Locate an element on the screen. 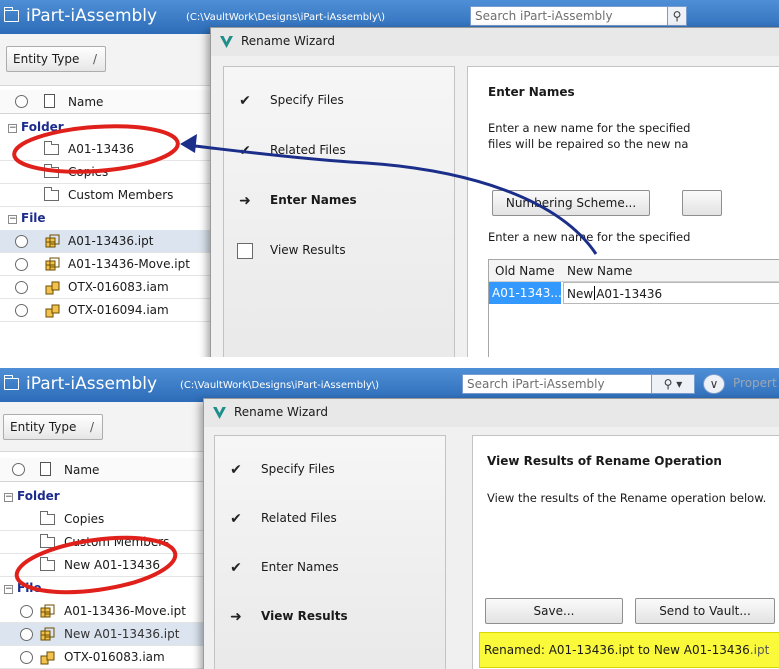 The image size is (779, 669). step-enter-names: ➜ Enter Names is located at coordinates (339, 202).